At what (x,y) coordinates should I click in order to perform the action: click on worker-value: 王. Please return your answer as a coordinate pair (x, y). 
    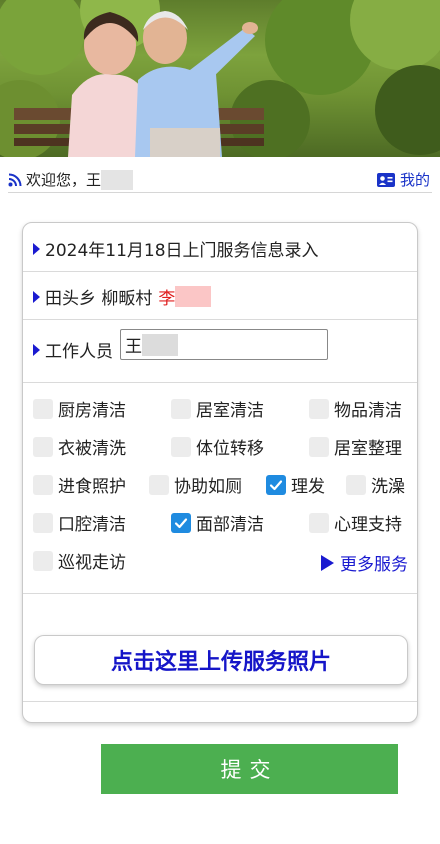
    Looking at the image, I should click on (133, 347).